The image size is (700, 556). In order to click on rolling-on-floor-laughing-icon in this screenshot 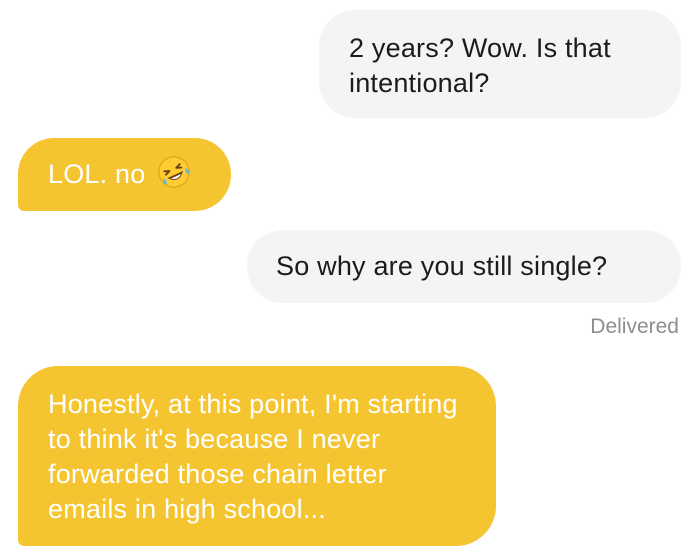, I will do `click(174, 172)`.